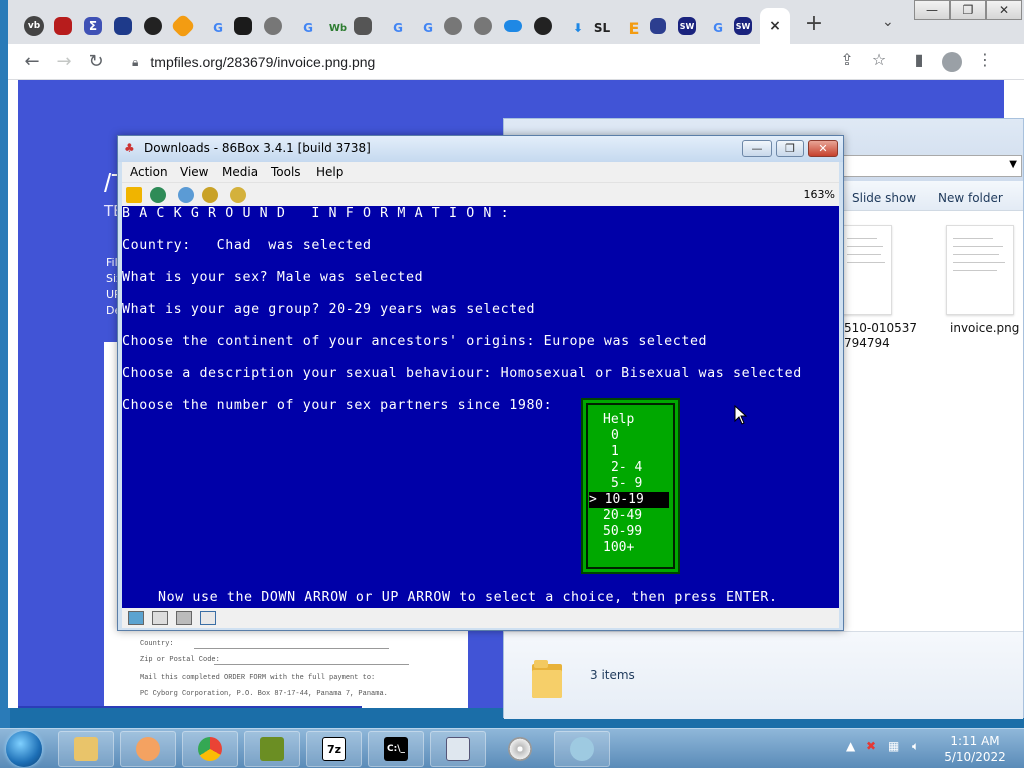 The width and height of the screenshot is (1024, 768). Describe the element at coordinates (34, 26) in the screenshot. I see `tab-favicon: vb` at that location.